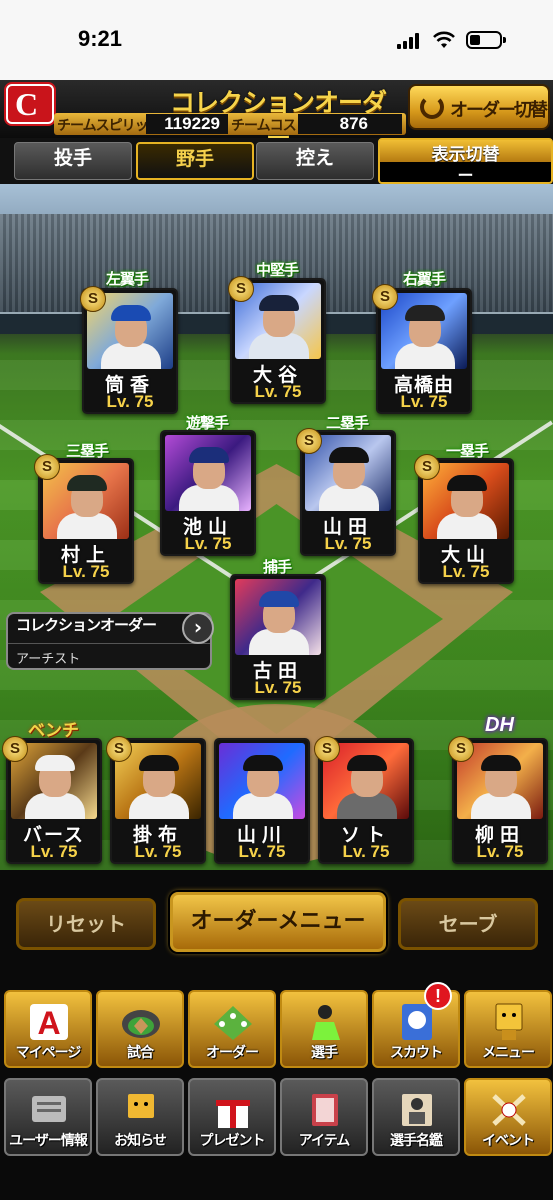 Image resolution: width=553 pixels, height=1200 pixels. I want to click on menu-label: アイテム, so click(324, 1141).